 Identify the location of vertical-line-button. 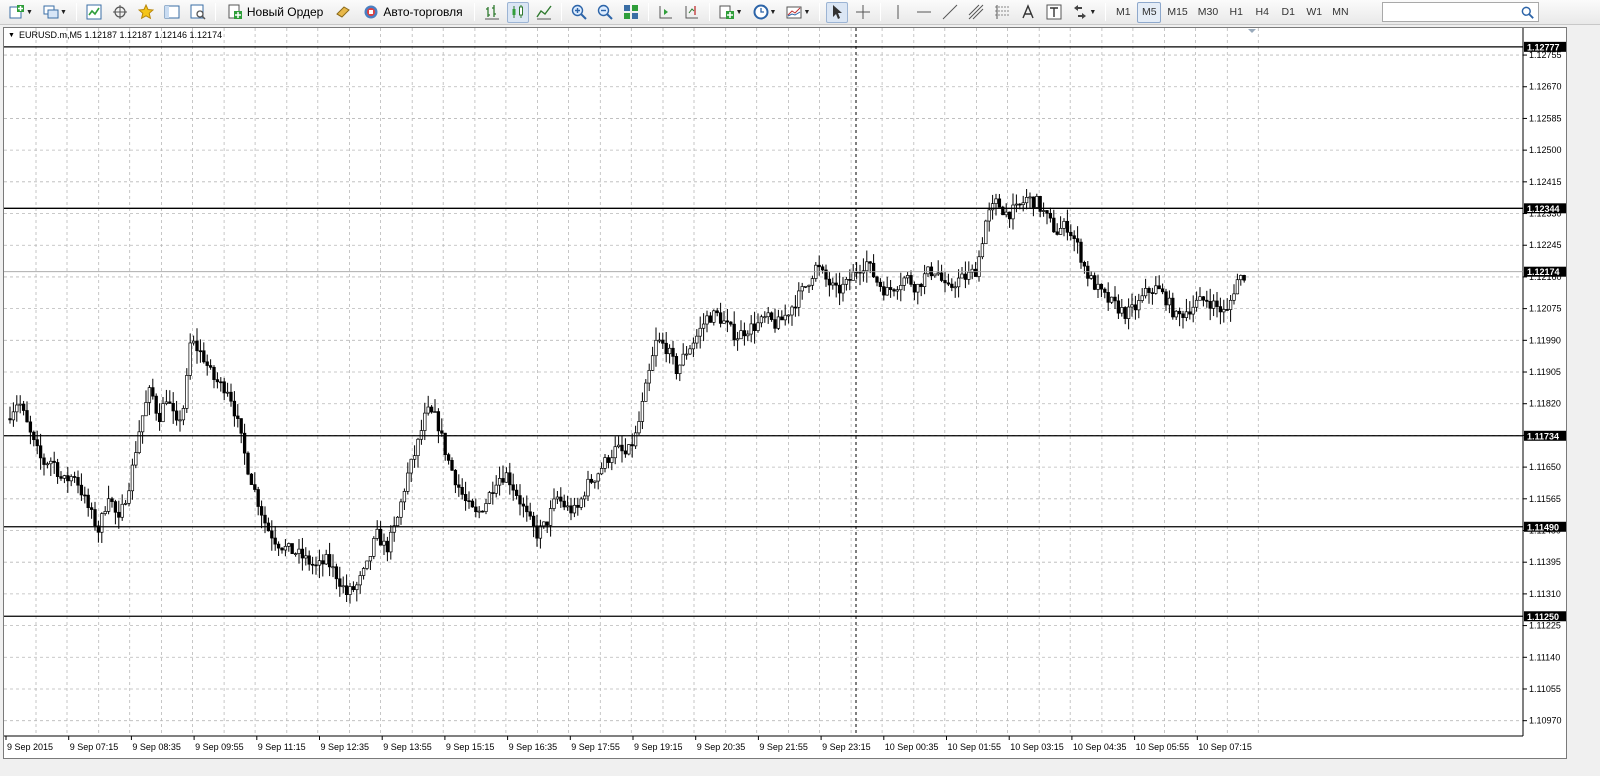
(898, 12).